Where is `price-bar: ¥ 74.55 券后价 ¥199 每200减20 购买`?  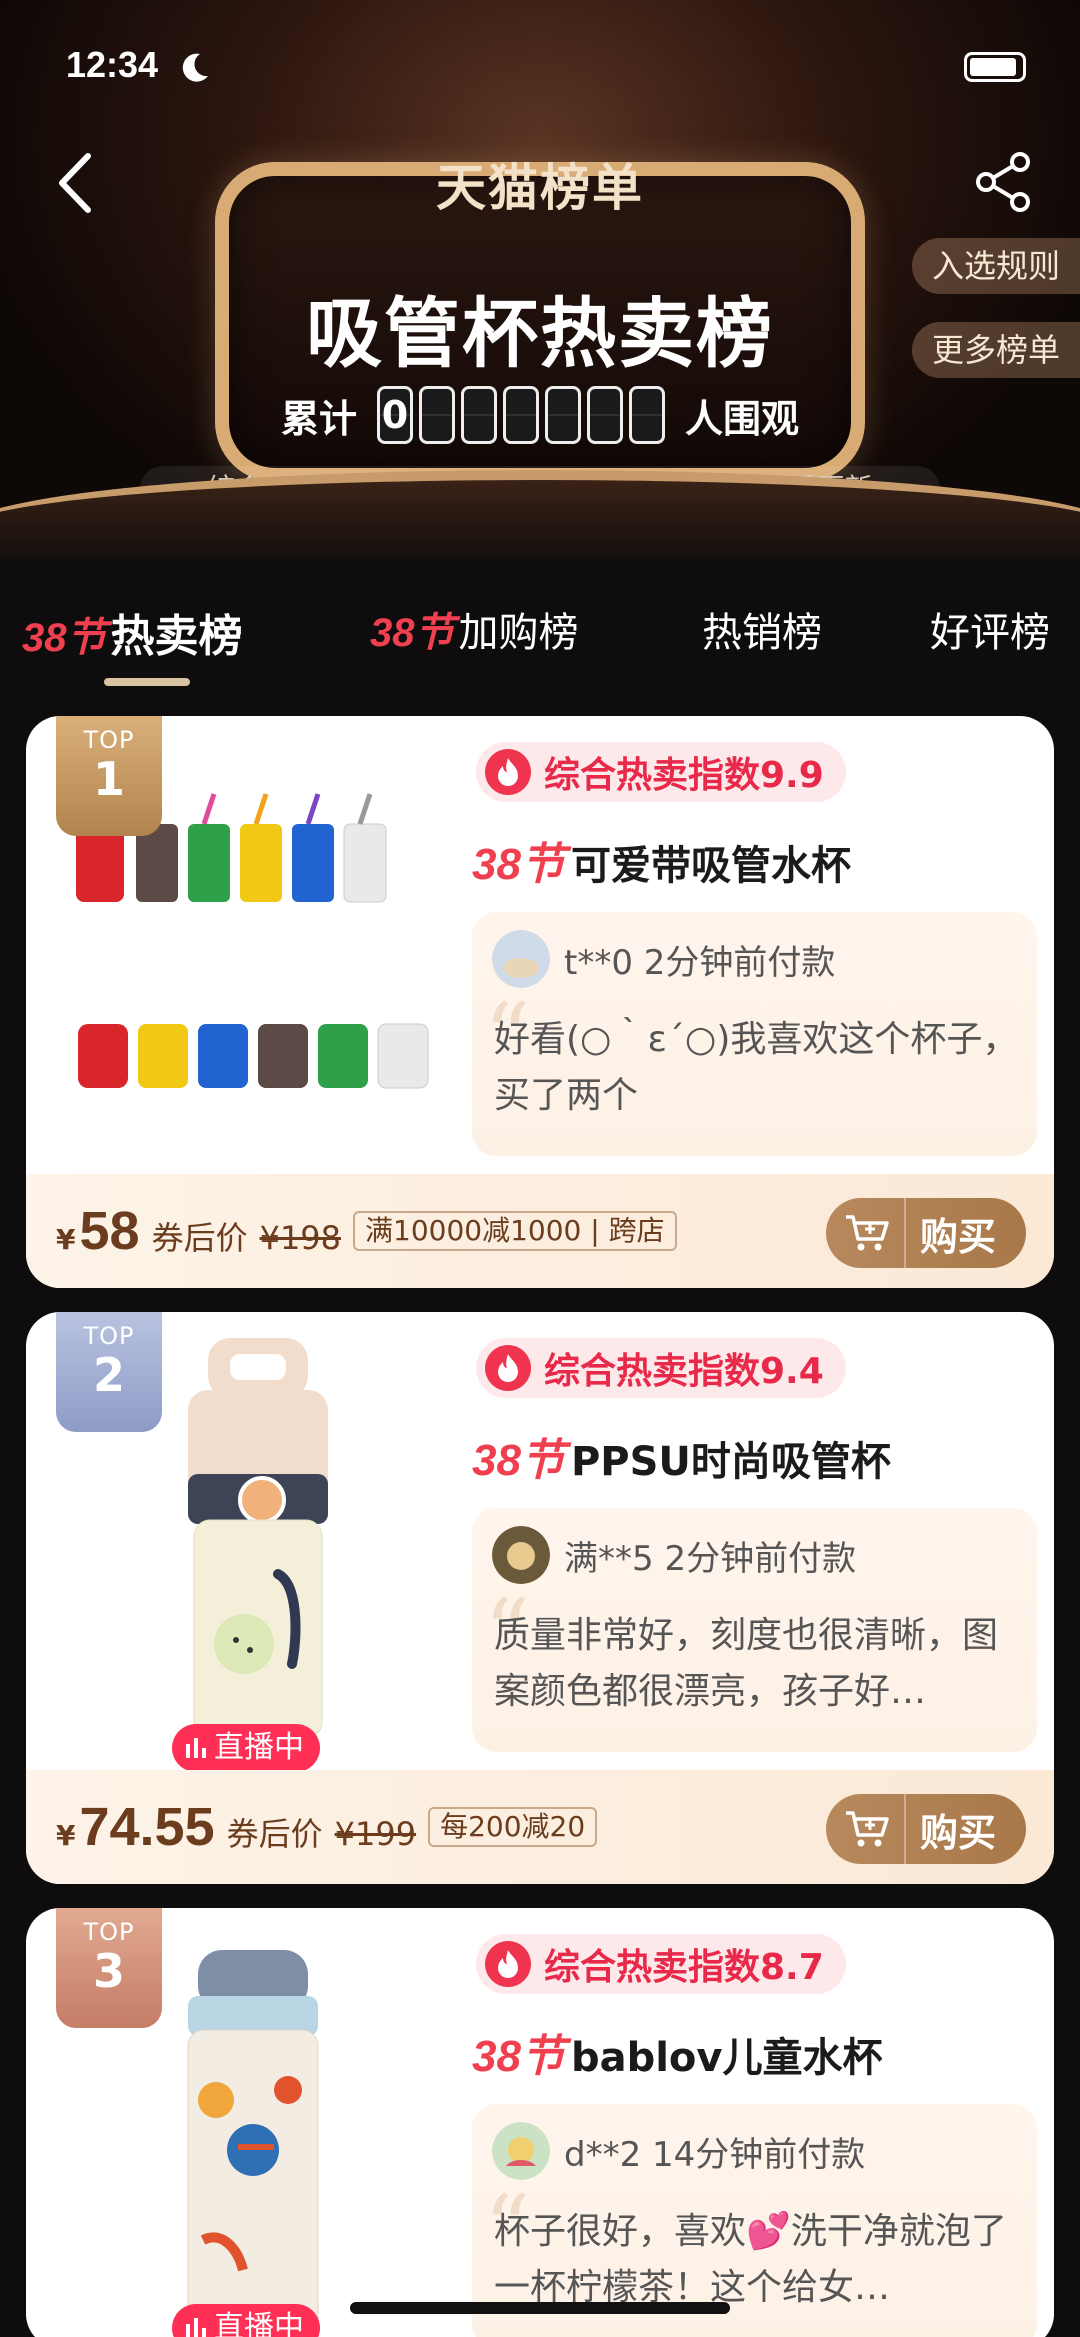 price-bar: ¥ 74.55 券后价 ¥199 每200减20 购买 is located at coordinates (540, 1827).